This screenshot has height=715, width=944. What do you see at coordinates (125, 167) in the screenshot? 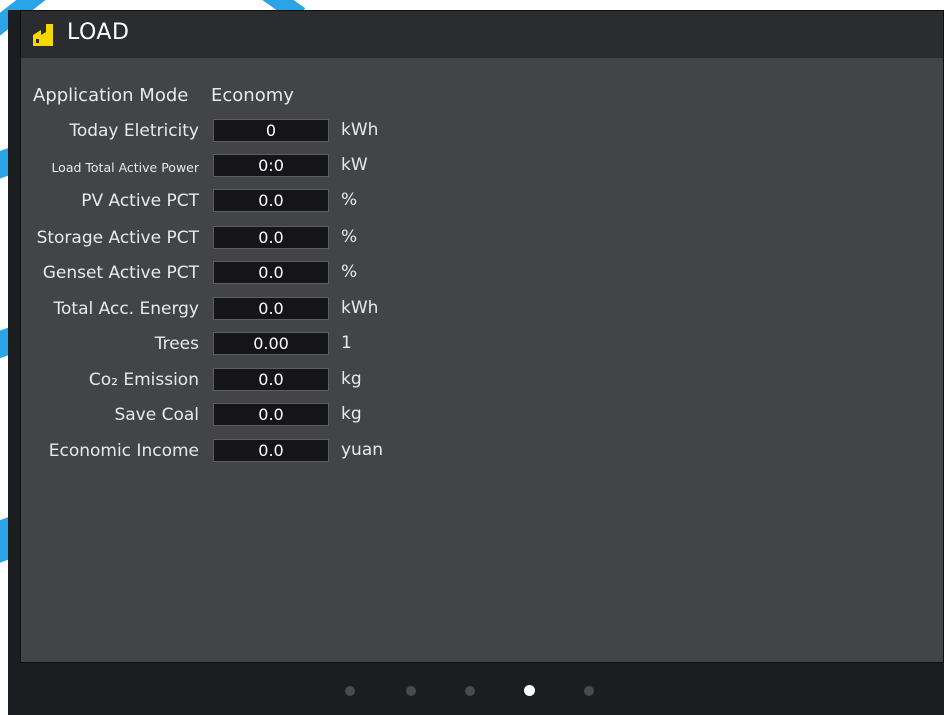
I see `field-label: Load Total Active Power` at bounding box center [125, 167].